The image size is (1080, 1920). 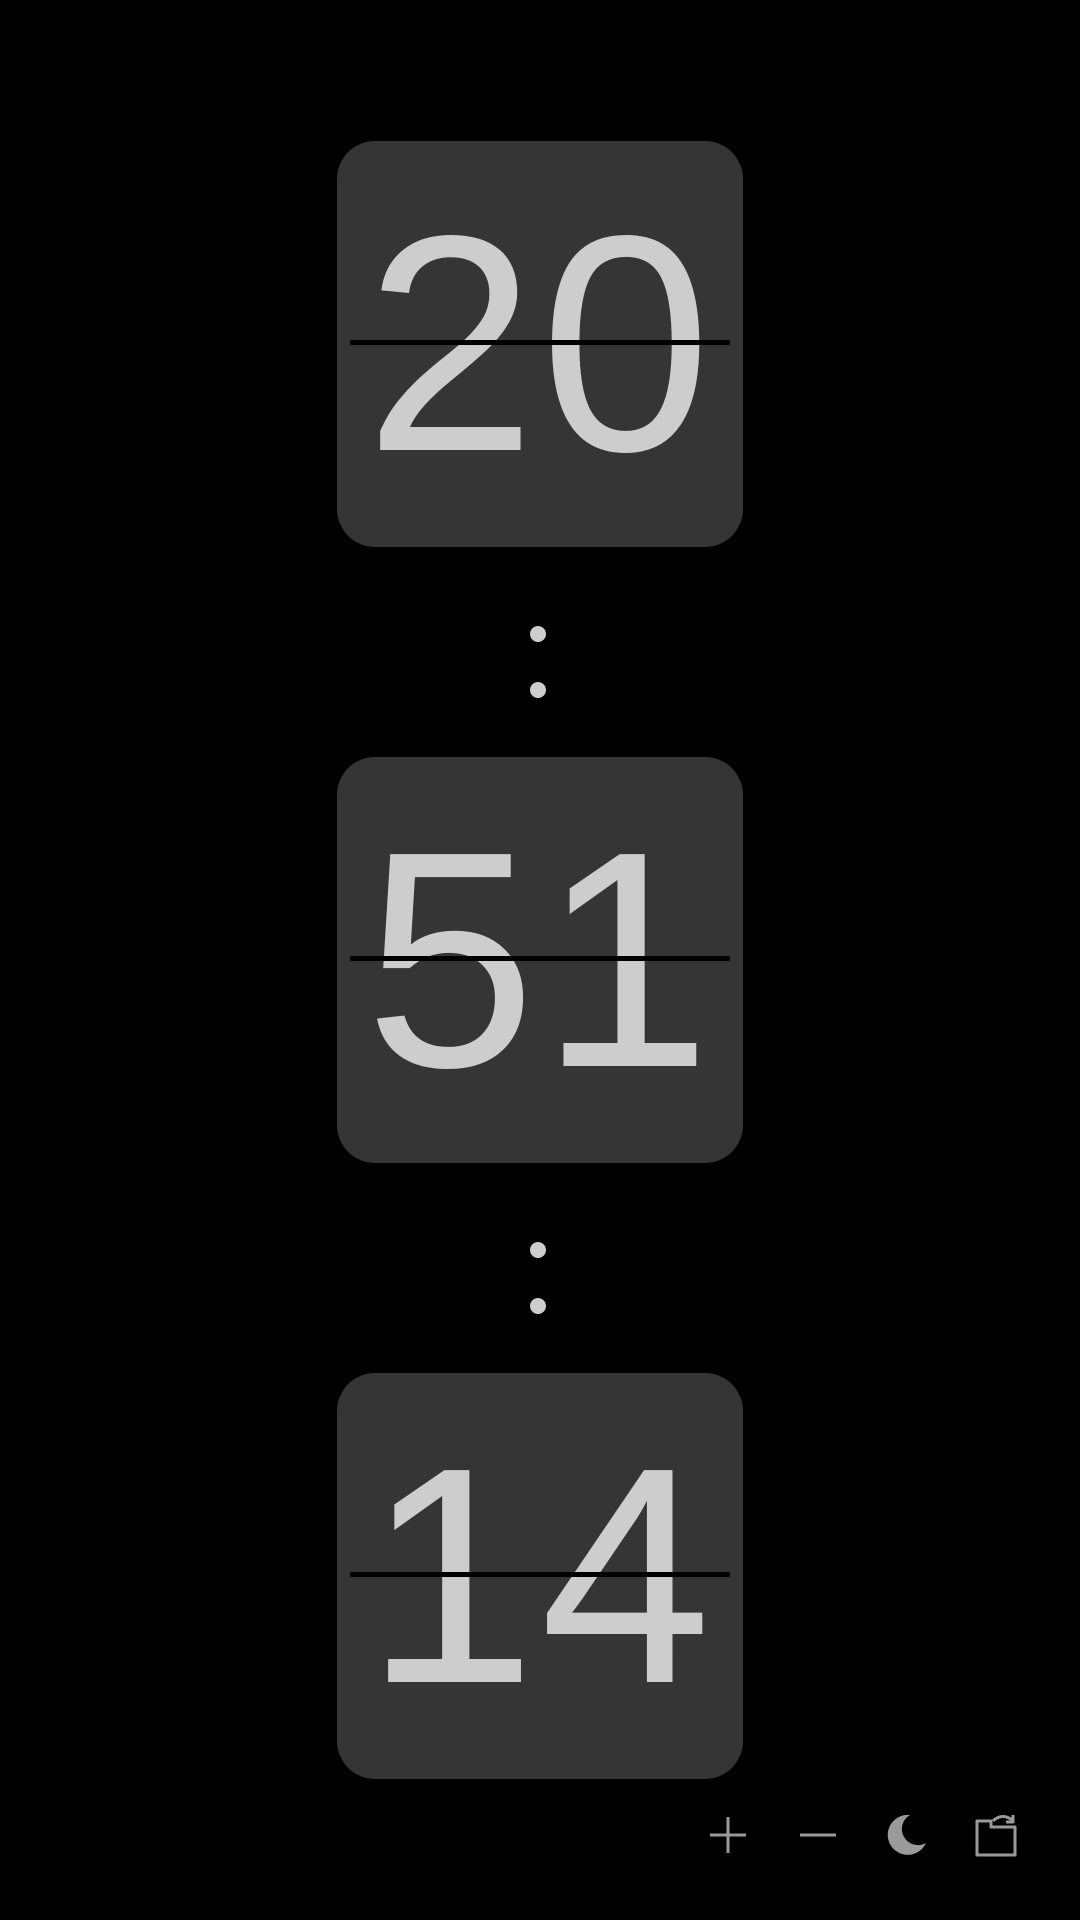 I want to click on seconds-card: 14, so click(x=540, y=1576).